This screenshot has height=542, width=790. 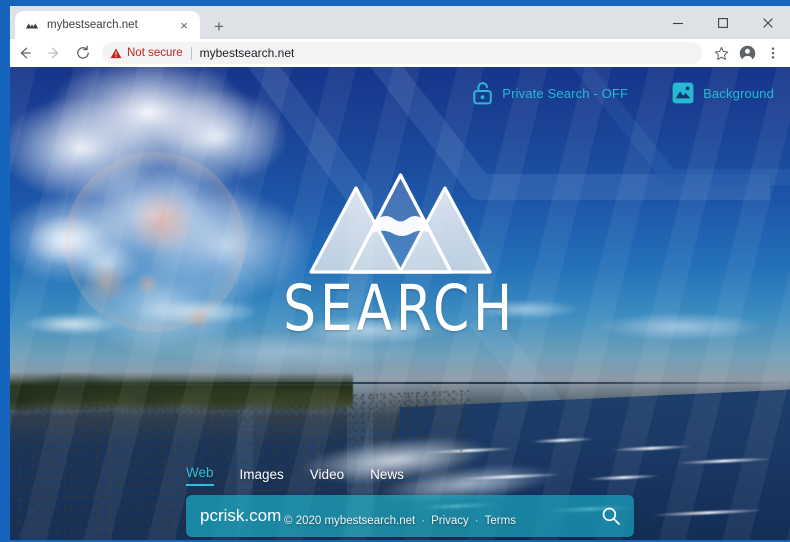 What do you see at coordinates (387, 476) in the screenshot?
I see `tab-news: News` at bounding box center [387, 476].